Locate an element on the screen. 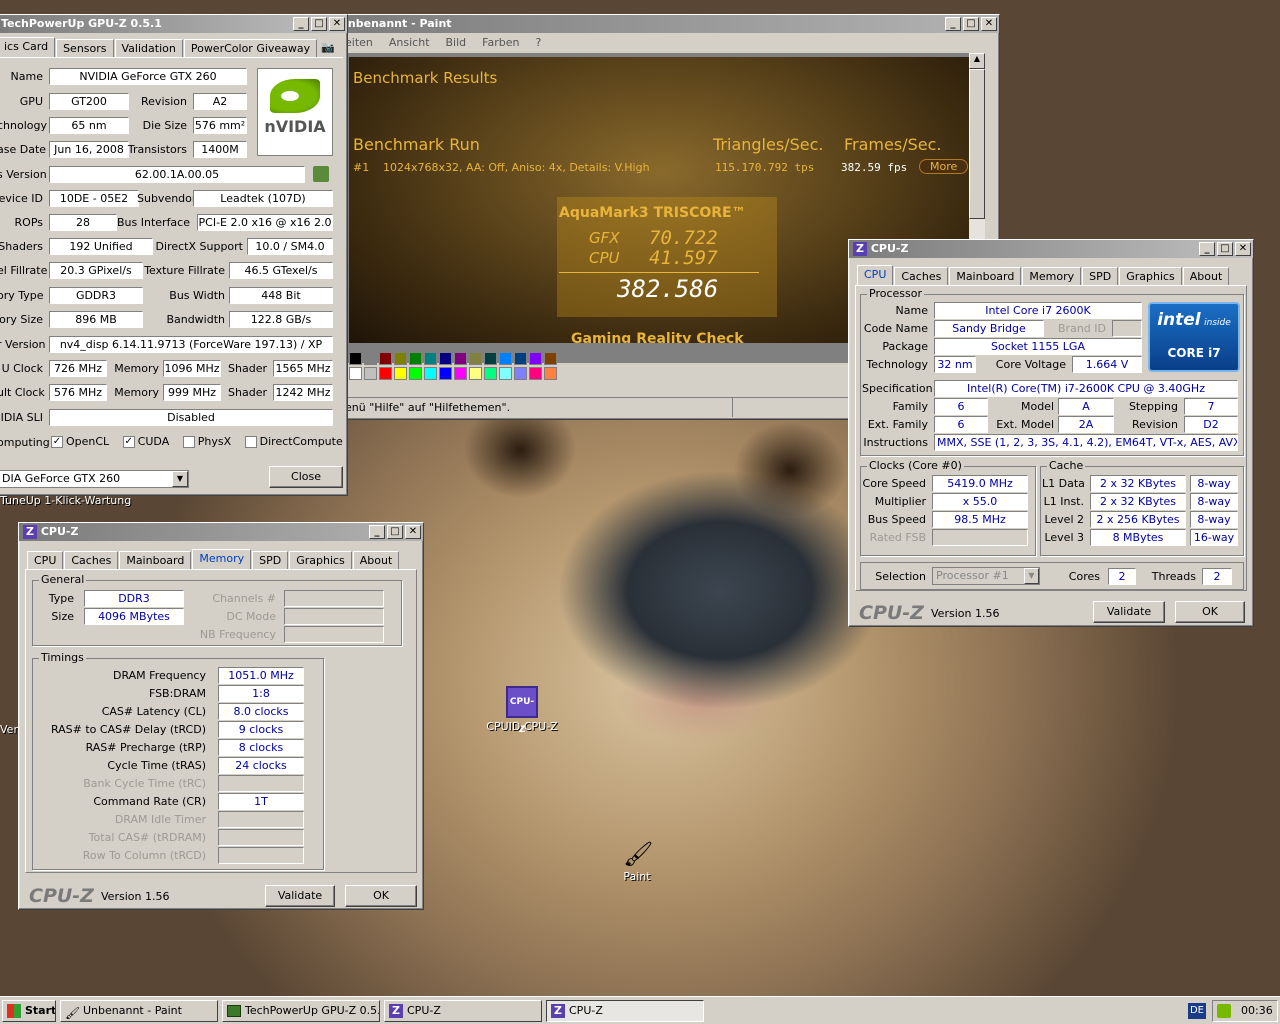 The width and height of the screenshot is (1280, 1024). gpu-select-dropdown: DIA GeForce GTX 260 ▼ is located at coordinates (94, 479).